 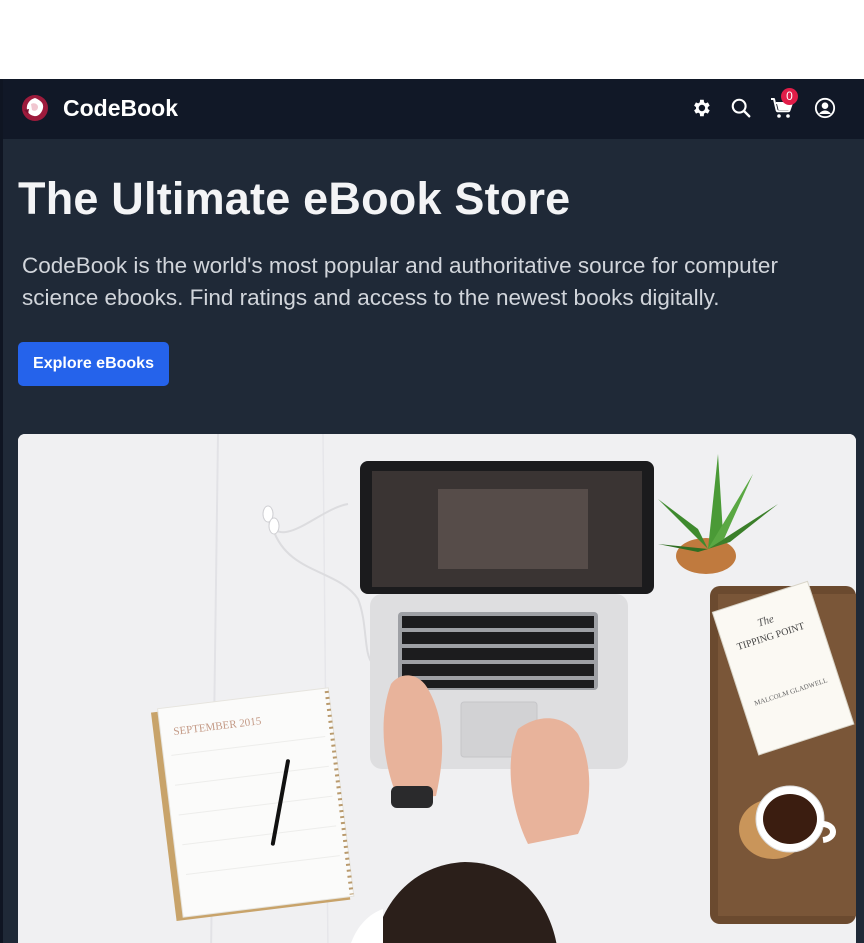 What do you see at coordinates (433, 109) in the screenshot?
I see `navbar: CodeBook 0` at bounding box center [433, 109].